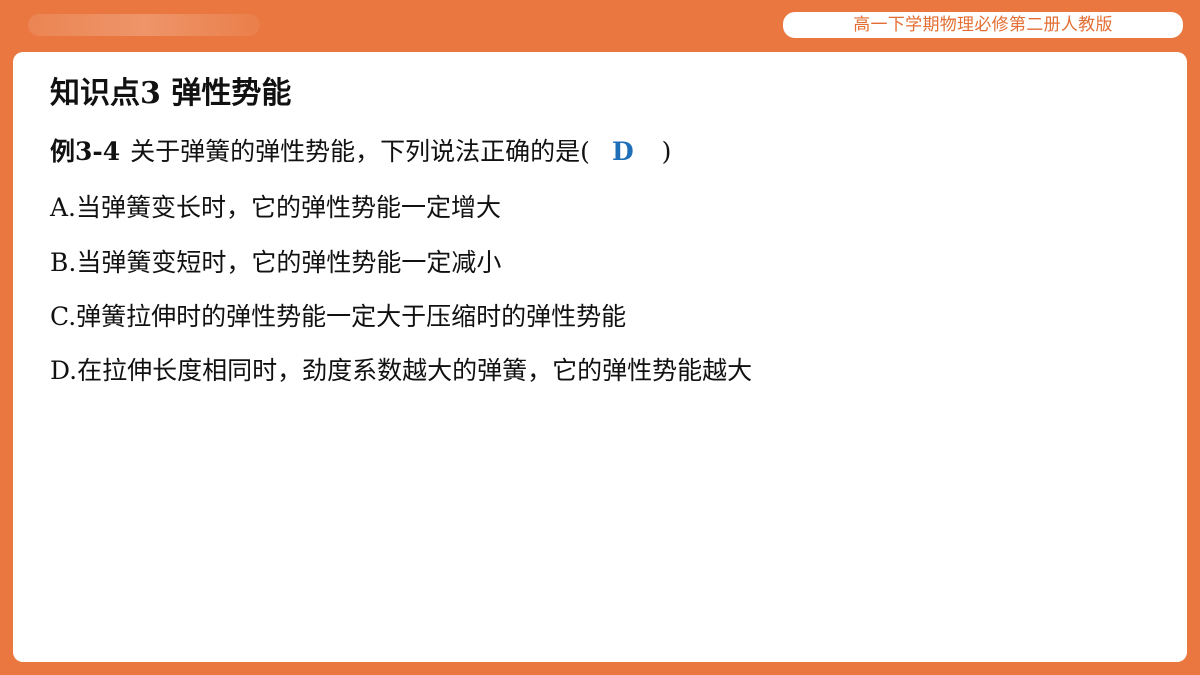  What do you see at coordinates (85, 151) in the screenshot?
I see `question-label: 例3-4` at bounding box center [85, 151].